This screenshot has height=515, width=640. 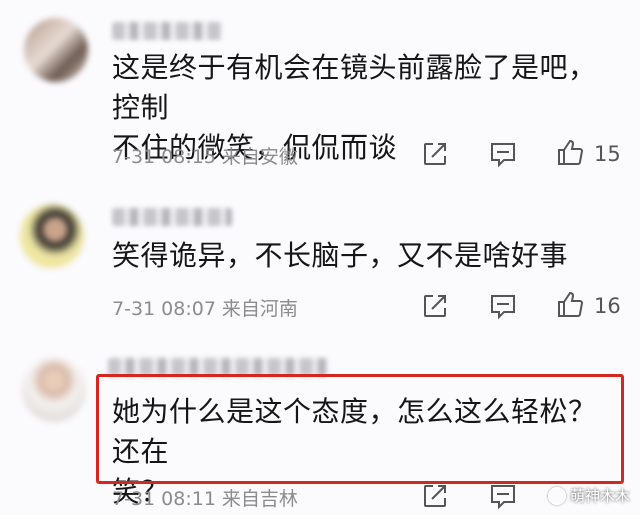 I want to click on watermark: 萌神木木, so click(x=588, y=495).